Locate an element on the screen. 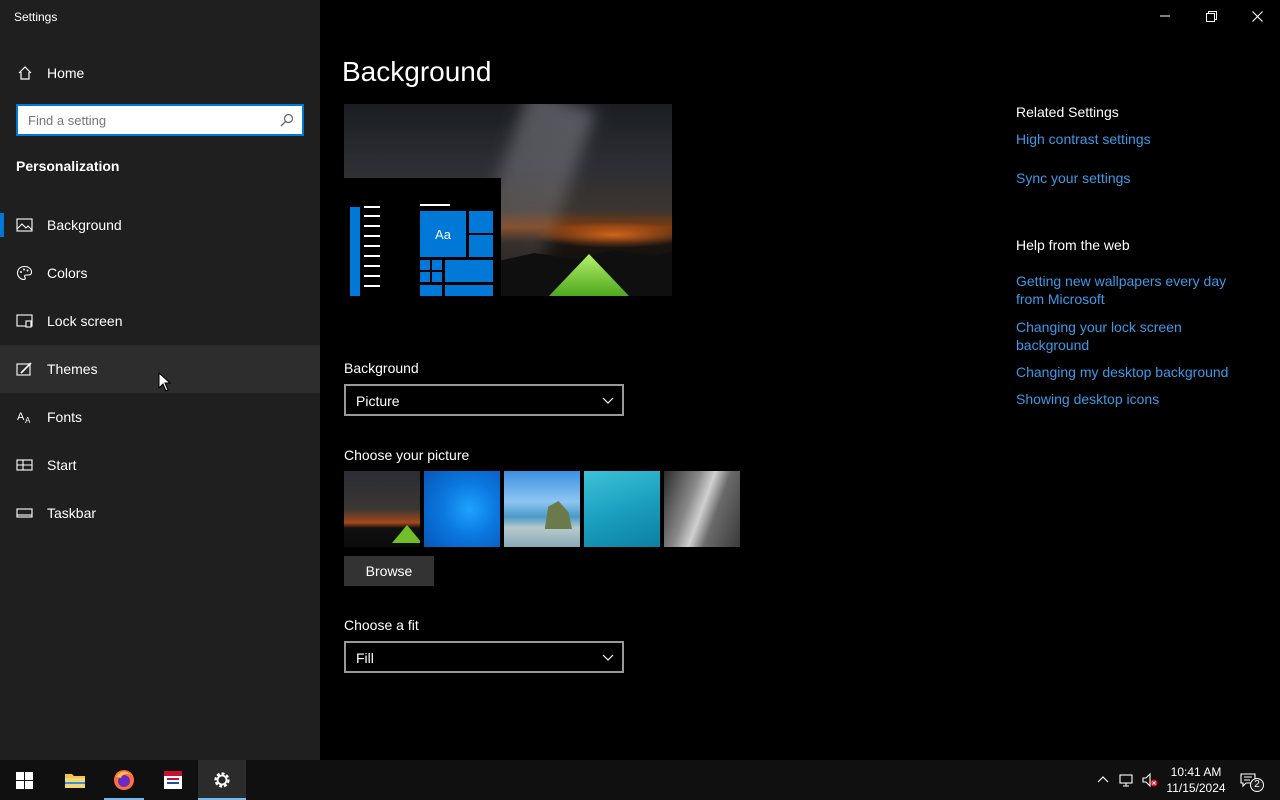 This screenshot has height=800, width=1280. sidebar-item-label: Themes is located at coordinates (72, 369).